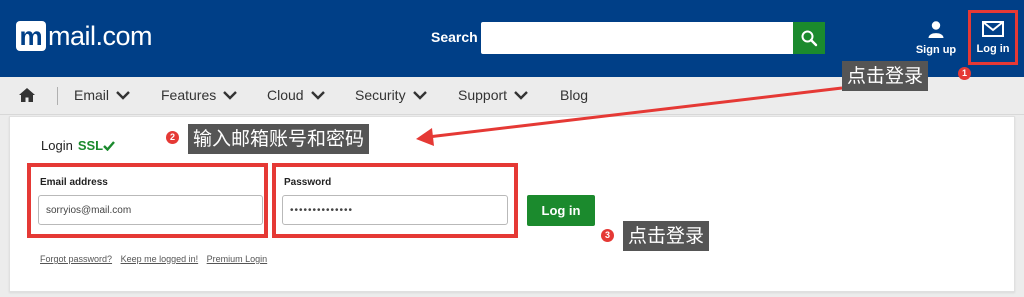 Image resolution: width=1024 pixels, height=297 pixels. What do you see at coordinates (561, 210) in the screenshot?
I see `log-in-button: Log in` at bounding box center [561, 210].